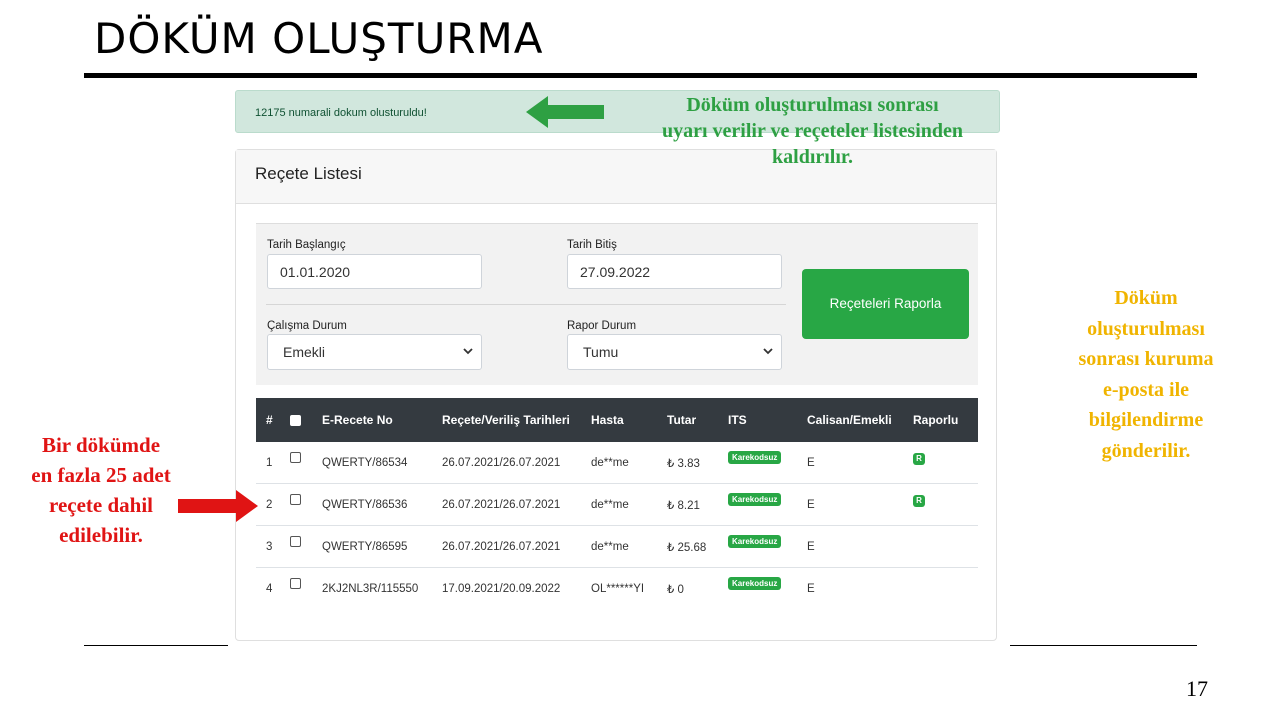  Describe the element at coordinates (307, 326) in the screenshot. I see `work-status-label: Çalışma Durum` at that location.